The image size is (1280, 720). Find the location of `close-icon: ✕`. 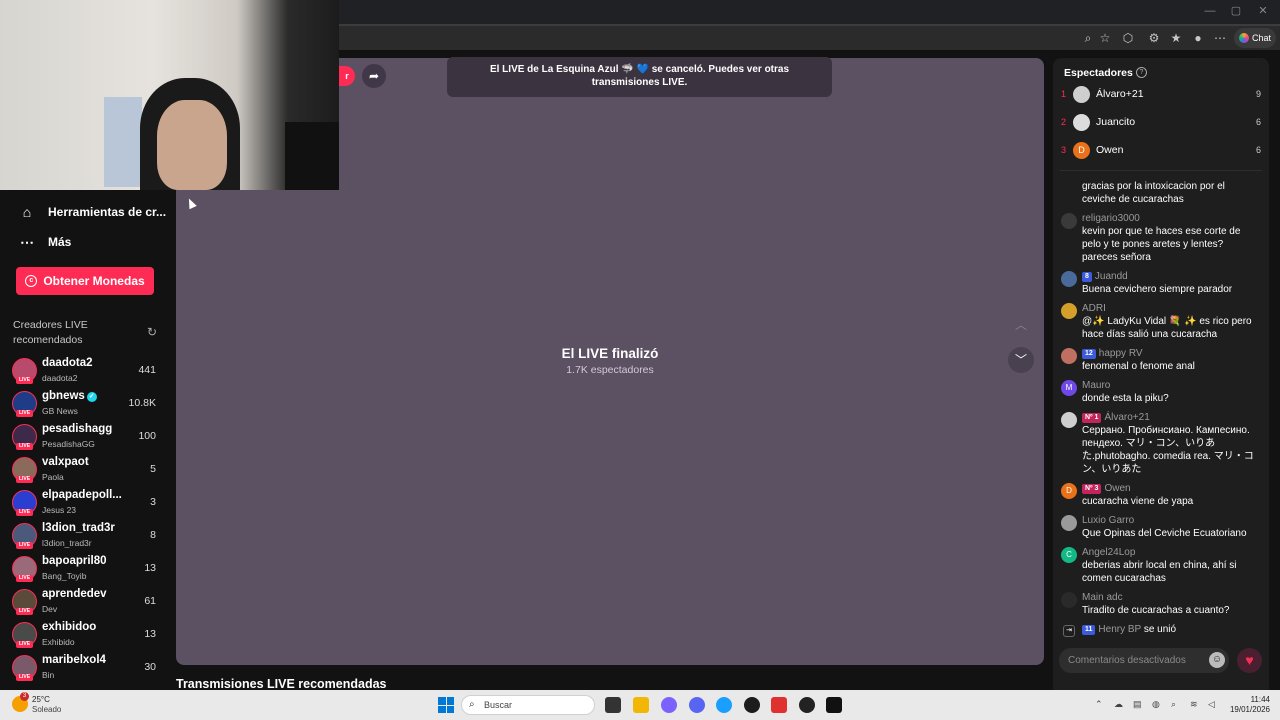

close-icon: ✕ is located at coordinates (1263, 11).